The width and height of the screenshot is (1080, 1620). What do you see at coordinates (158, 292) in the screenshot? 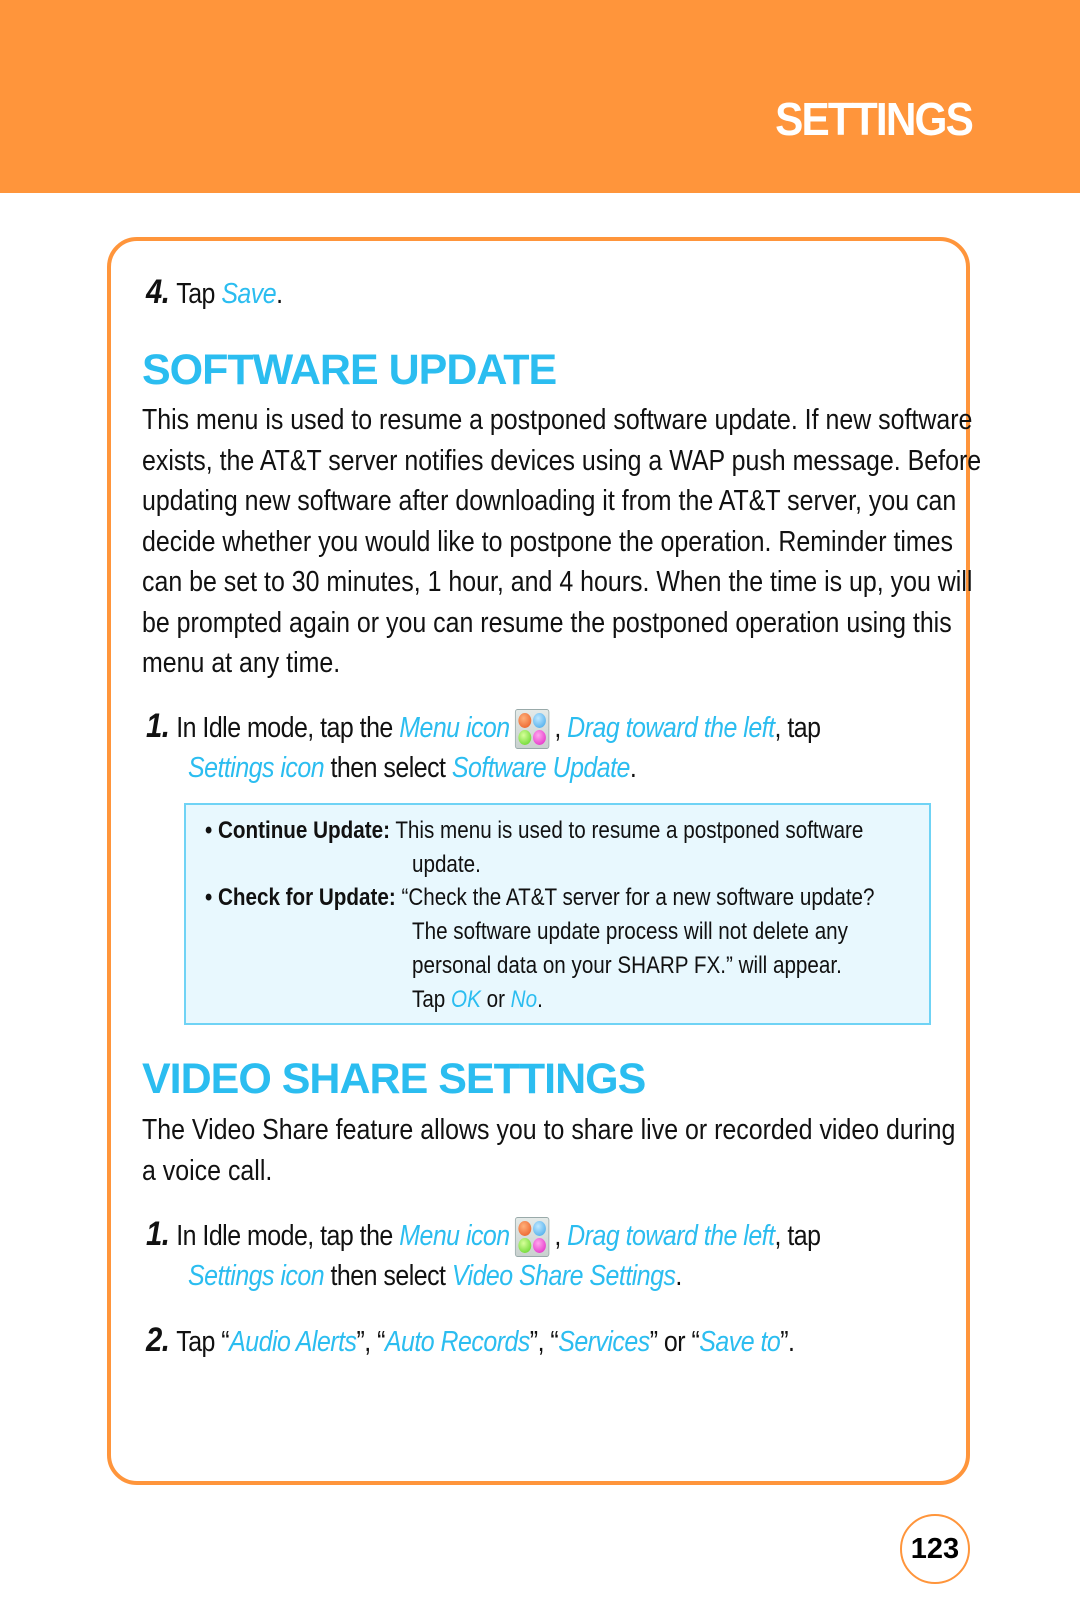
I see `step-number: 4.` at bounding box center [158, 292].